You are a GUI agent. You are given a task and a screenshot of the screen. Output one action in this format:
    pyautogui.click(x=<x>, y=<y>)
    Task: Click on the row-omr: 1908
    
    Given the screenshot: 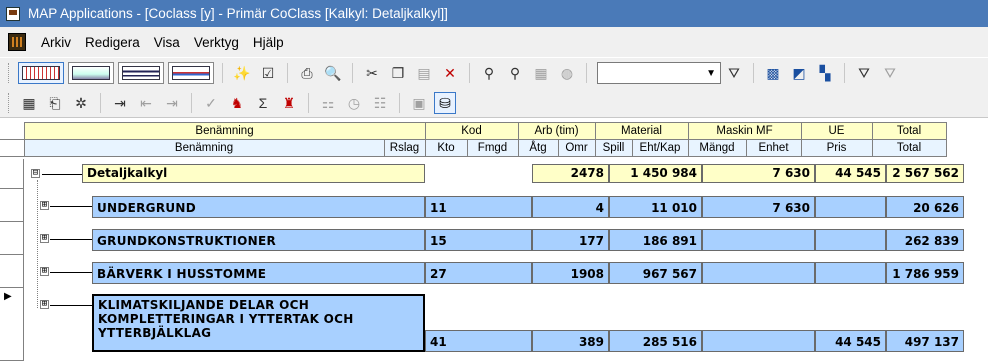 What is the action you would take?
    pyautogui.click(x=570, y=273)
    